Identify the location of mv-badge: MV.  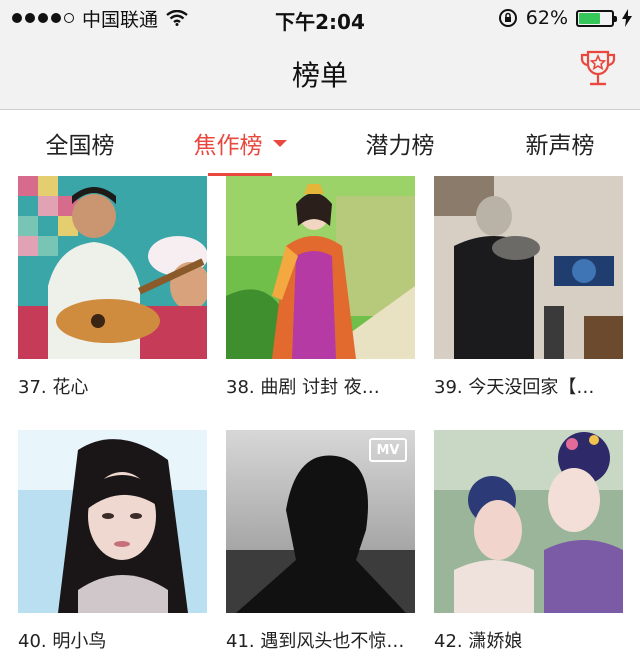
(388, 450).